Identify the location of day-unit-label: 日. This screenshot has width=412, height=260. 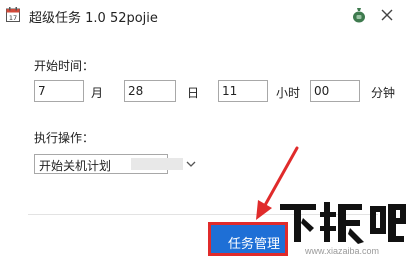
(193, 93).